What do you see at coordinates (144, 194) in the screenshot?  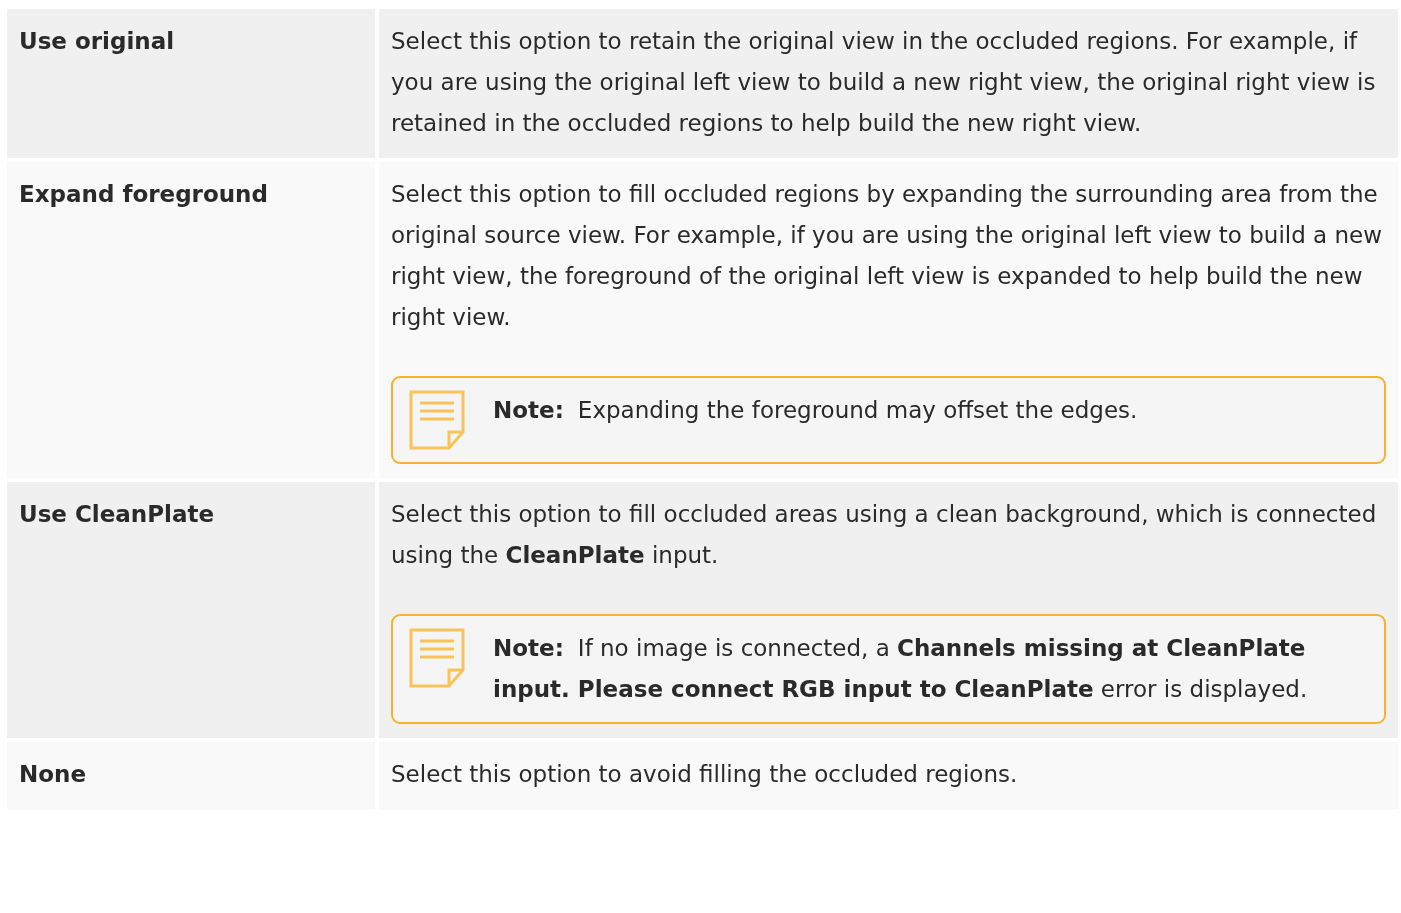 I see `option-name: Expand foreground` at bounding box center [144, 194].